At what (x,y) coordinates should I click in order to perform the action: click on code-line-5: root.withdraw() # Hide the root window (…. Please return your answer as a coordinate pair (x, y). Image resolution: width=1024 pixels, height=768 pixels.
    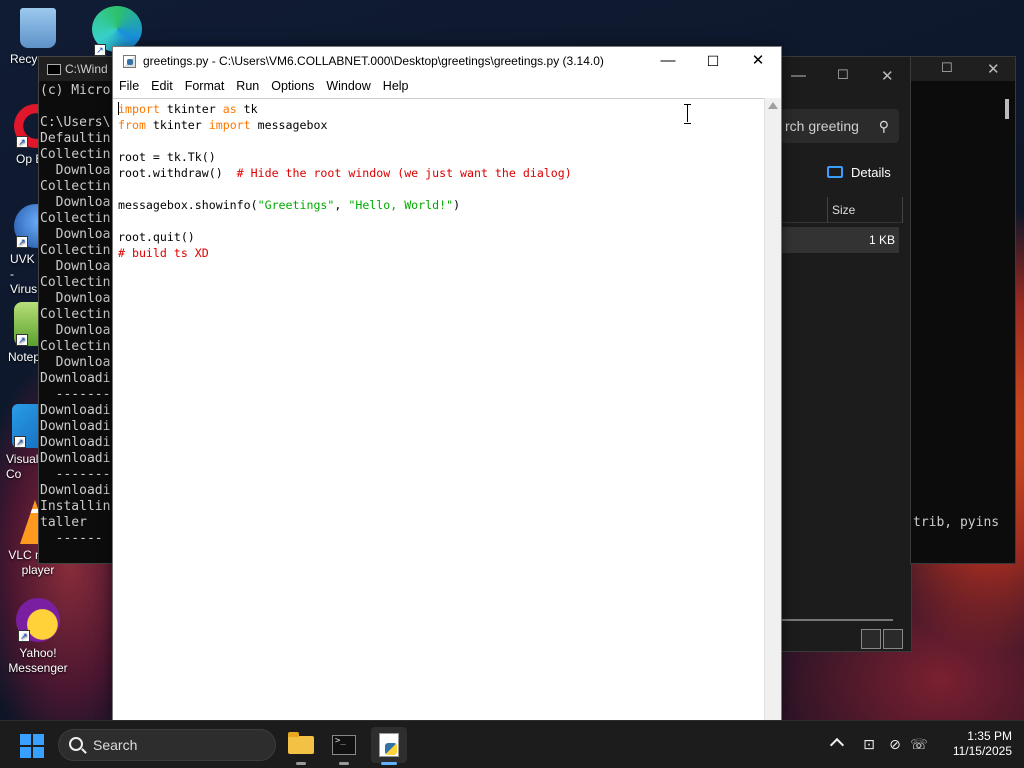
    Looking at the image, I should click on (345, 173).